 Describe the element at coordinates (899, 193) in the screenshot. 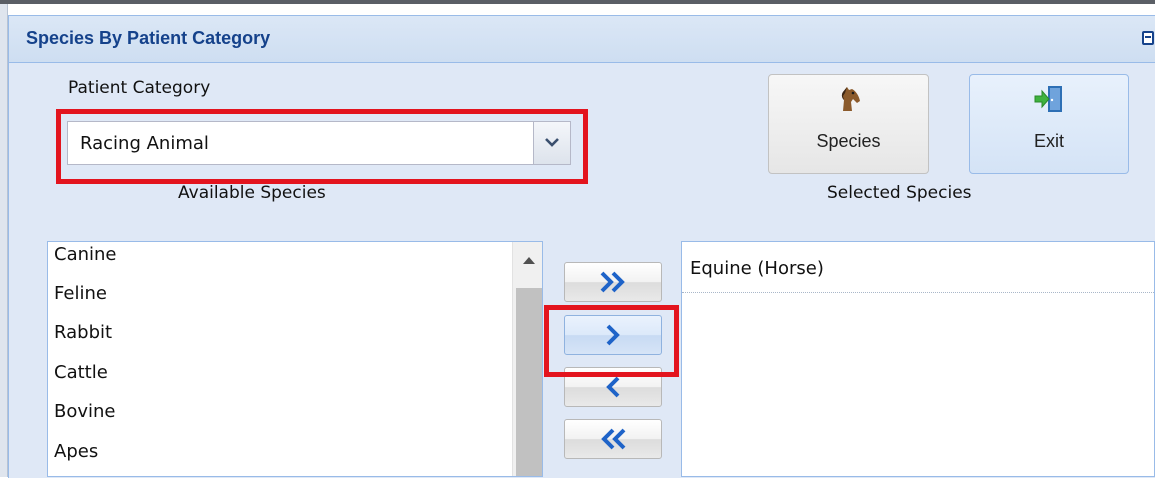

I see `selected-species-label: Selected Species` at that location.